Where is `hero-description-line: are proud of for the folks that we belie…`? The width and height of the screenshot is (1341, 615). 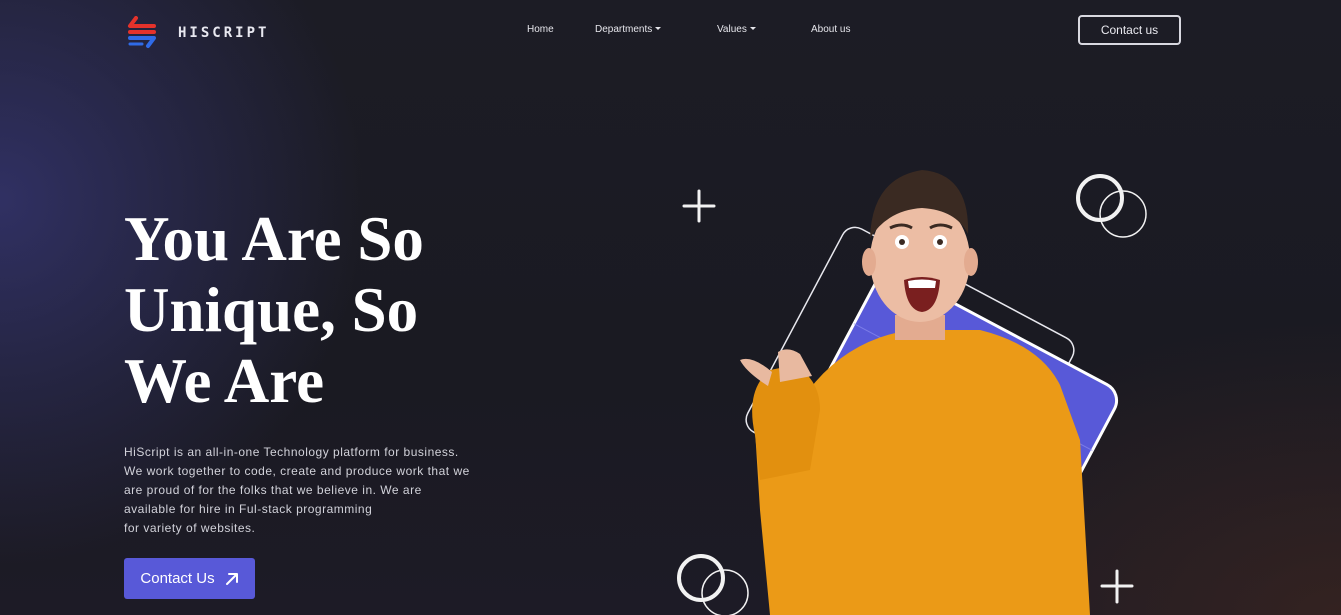
hero-description-line: are proud of for the folks that we belie… is located at coordinates (273, 490).